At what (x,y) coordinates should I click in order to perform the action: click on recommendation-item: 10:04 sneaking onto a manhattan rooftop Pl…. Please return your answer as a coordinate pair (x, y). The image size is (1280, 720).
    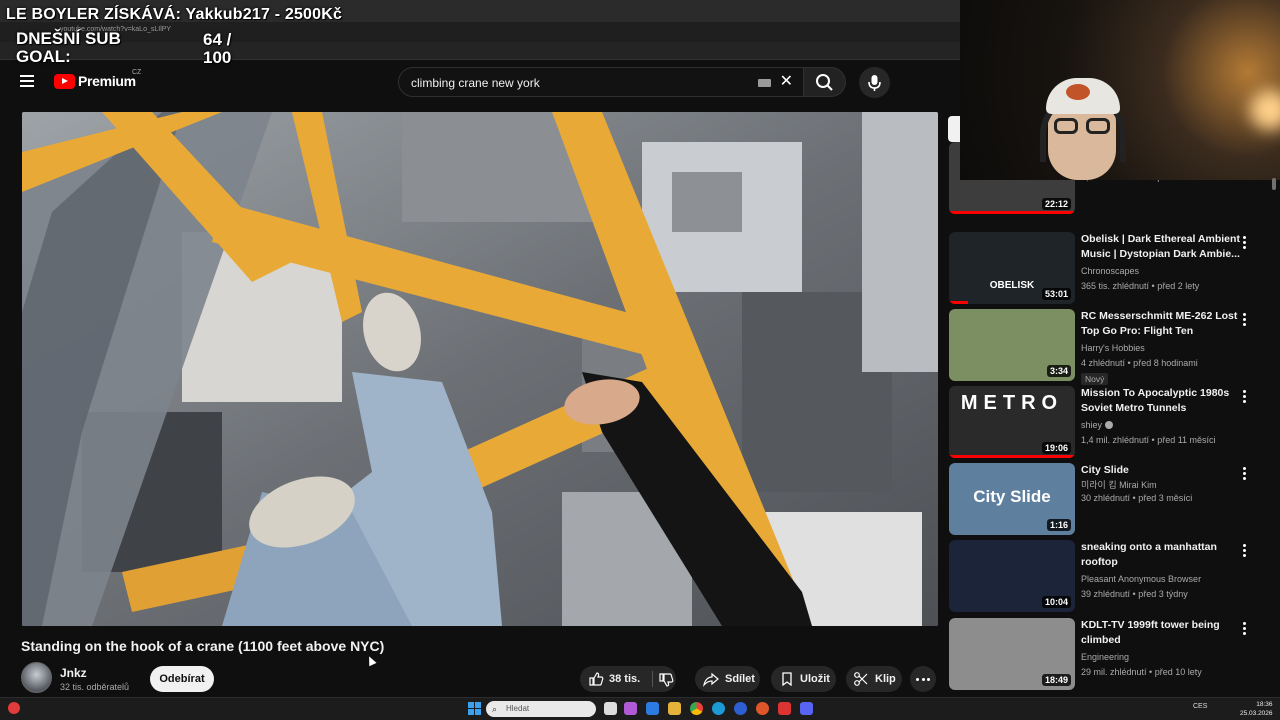
    Looking at the image, I should click on (1109, 576).